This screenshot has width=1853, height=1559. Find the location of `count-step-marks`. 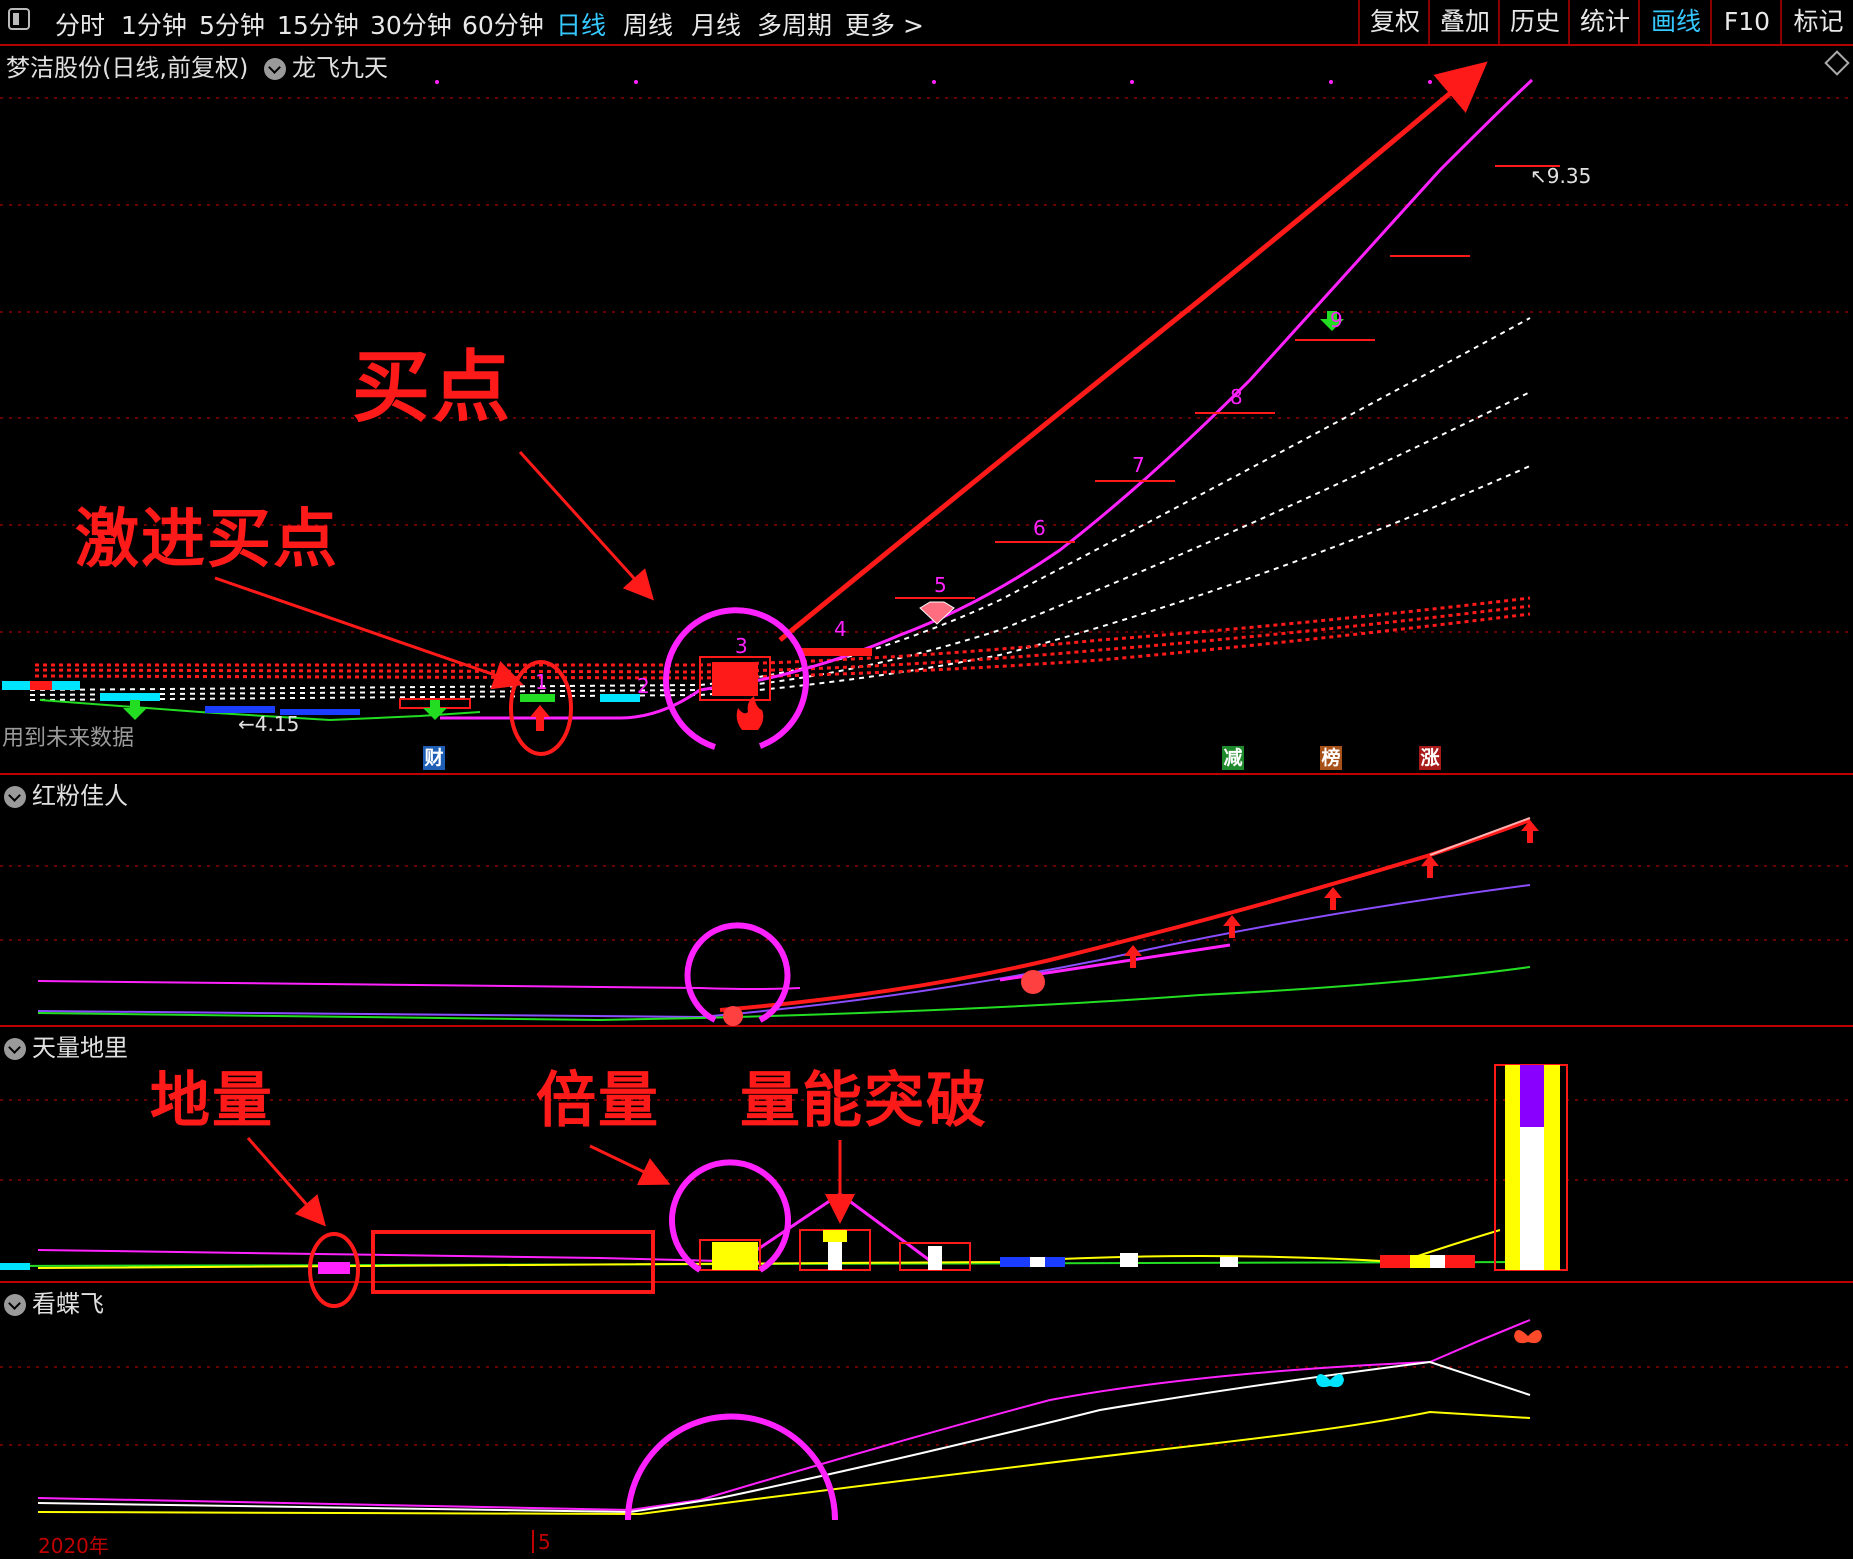

count-step-marks is located at coordinates (1180, 408).